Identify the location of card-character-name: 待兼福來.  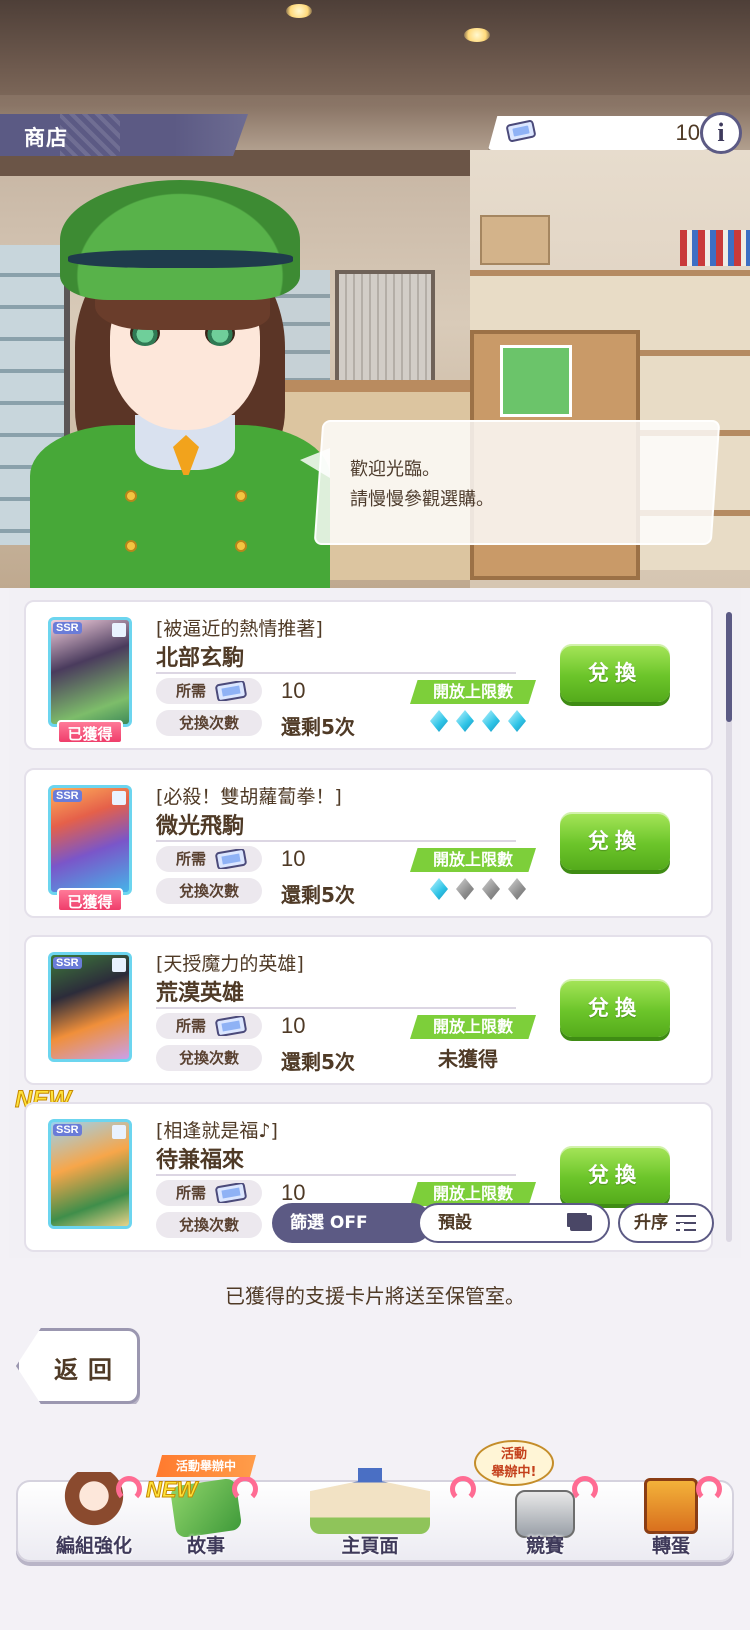
(200, 1160).